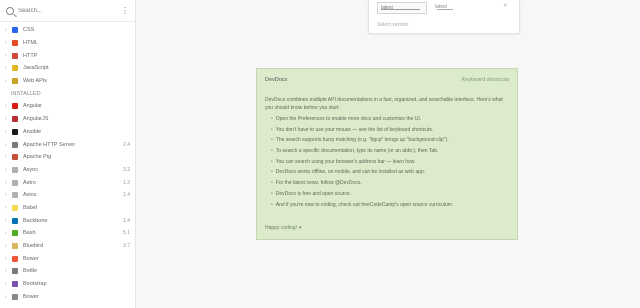 This screenshot has width=640, height=308. Describe the element at coordinates (125, 10) in the screenshot. I see `more-options-icon: ⋮` at that location.